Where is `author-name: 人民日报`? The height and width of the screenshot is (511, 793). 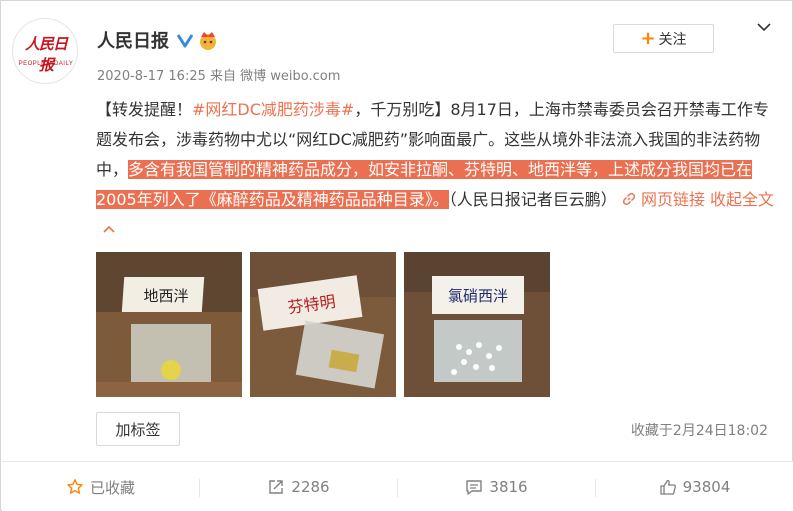
author-name: 人民日报 is located at coordinates (133, 40).